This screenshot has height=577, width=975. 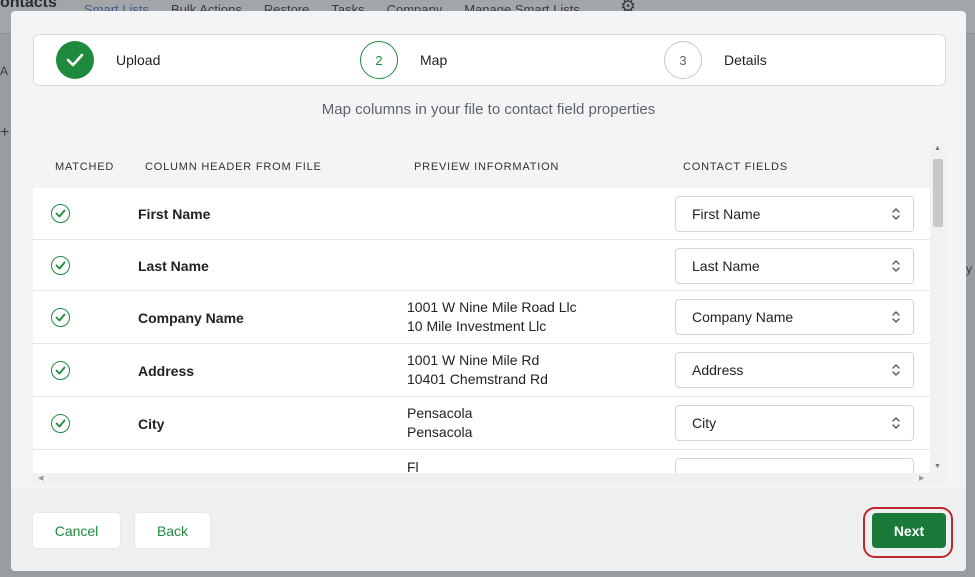 What do you see at coordinates (794, 370) in the screenshot?
I see `contact-field-select: Address` at bounding box center [794, 370].